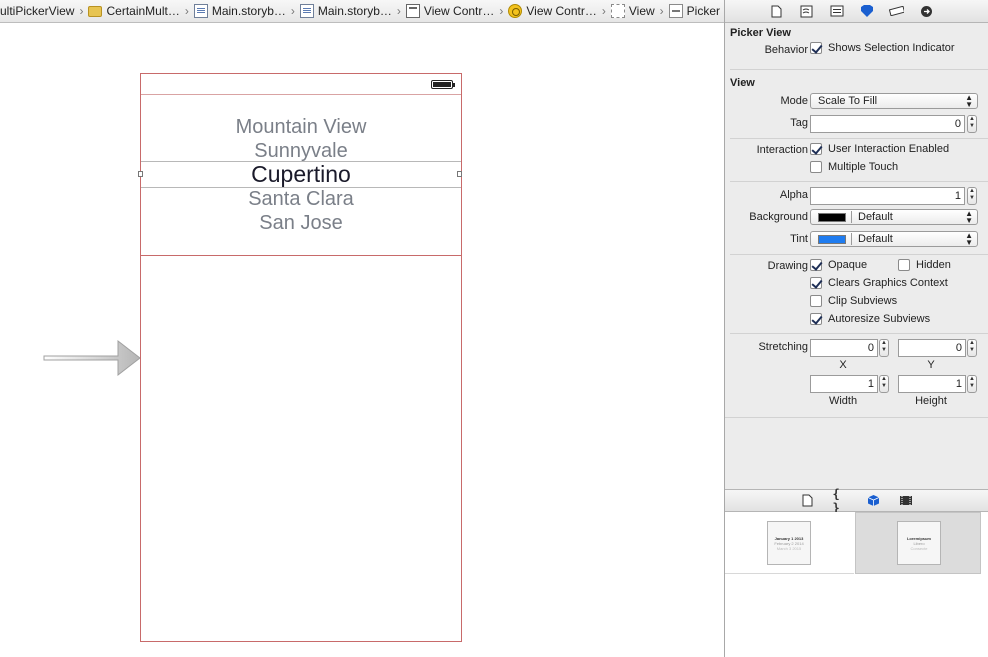  Describe the element at coordinates (843, 365) in the screenshot. I see `stretch-x-label: X` at that location.